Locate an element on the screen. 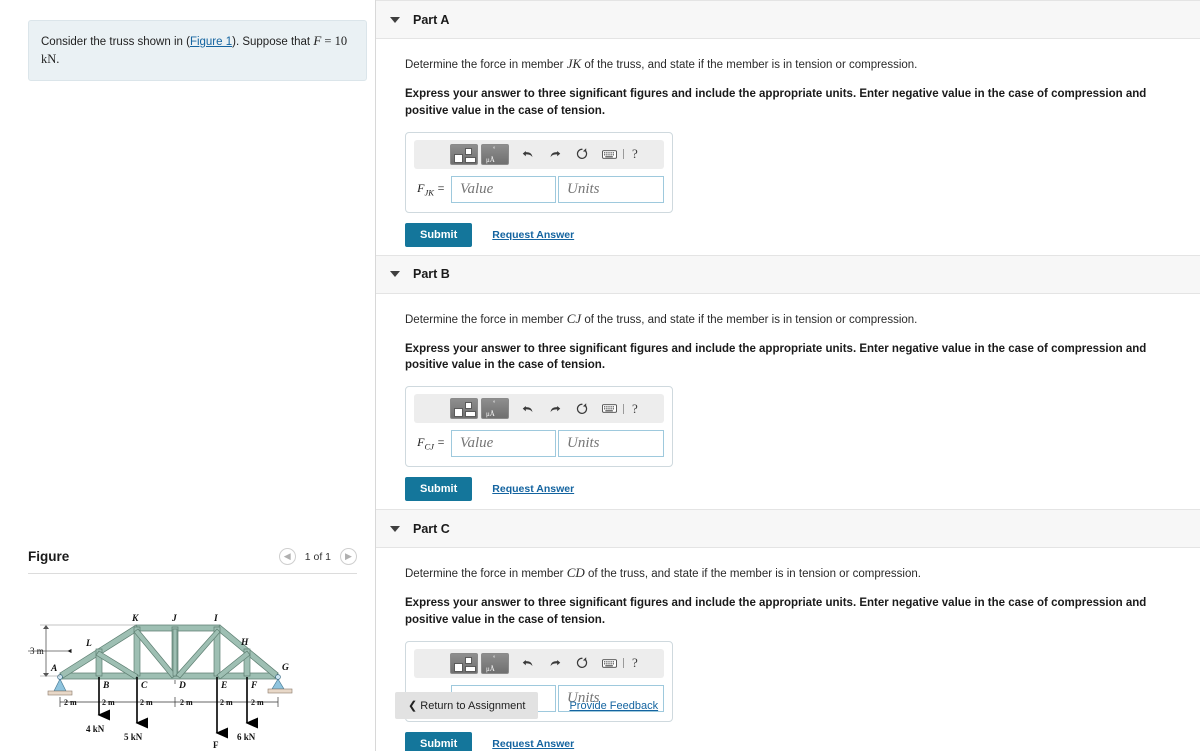 The width and height of the screenshot is (1200, 751). load-label-C: 5 kN is located at coordinates (133, 737).